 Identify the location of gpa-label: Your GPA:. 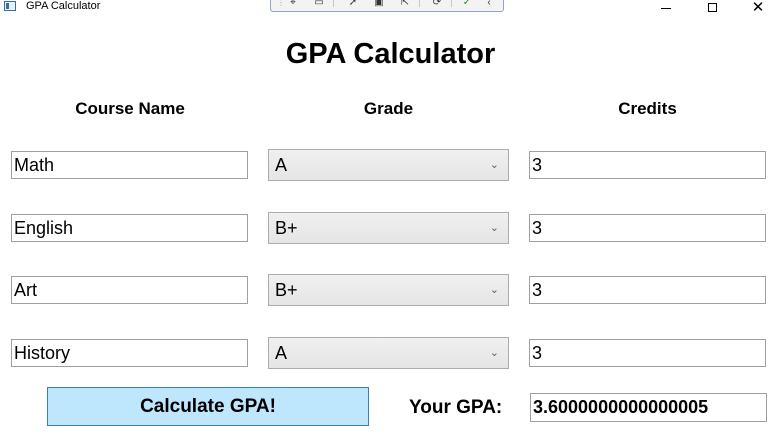
(456, 407).